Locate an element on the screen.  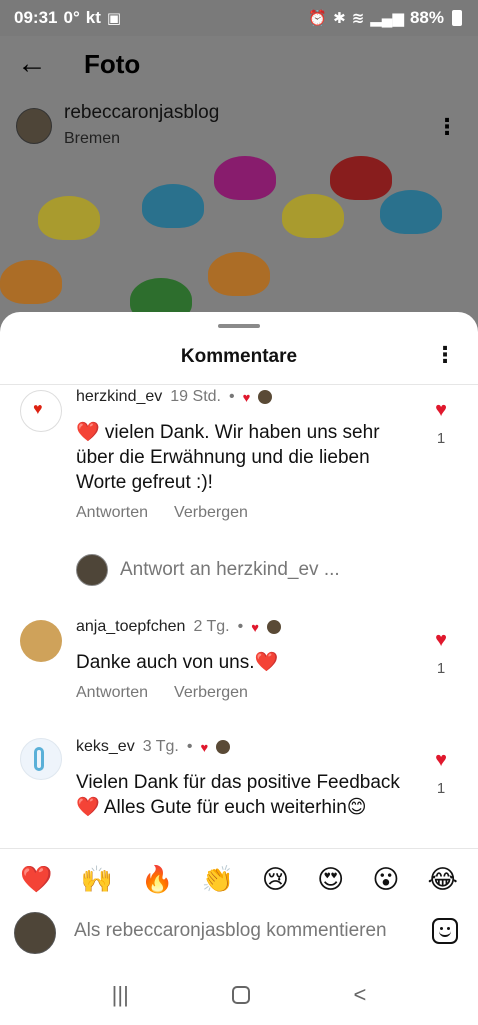
emoji-laughing: 😂 is located at coordinates (443, 879).